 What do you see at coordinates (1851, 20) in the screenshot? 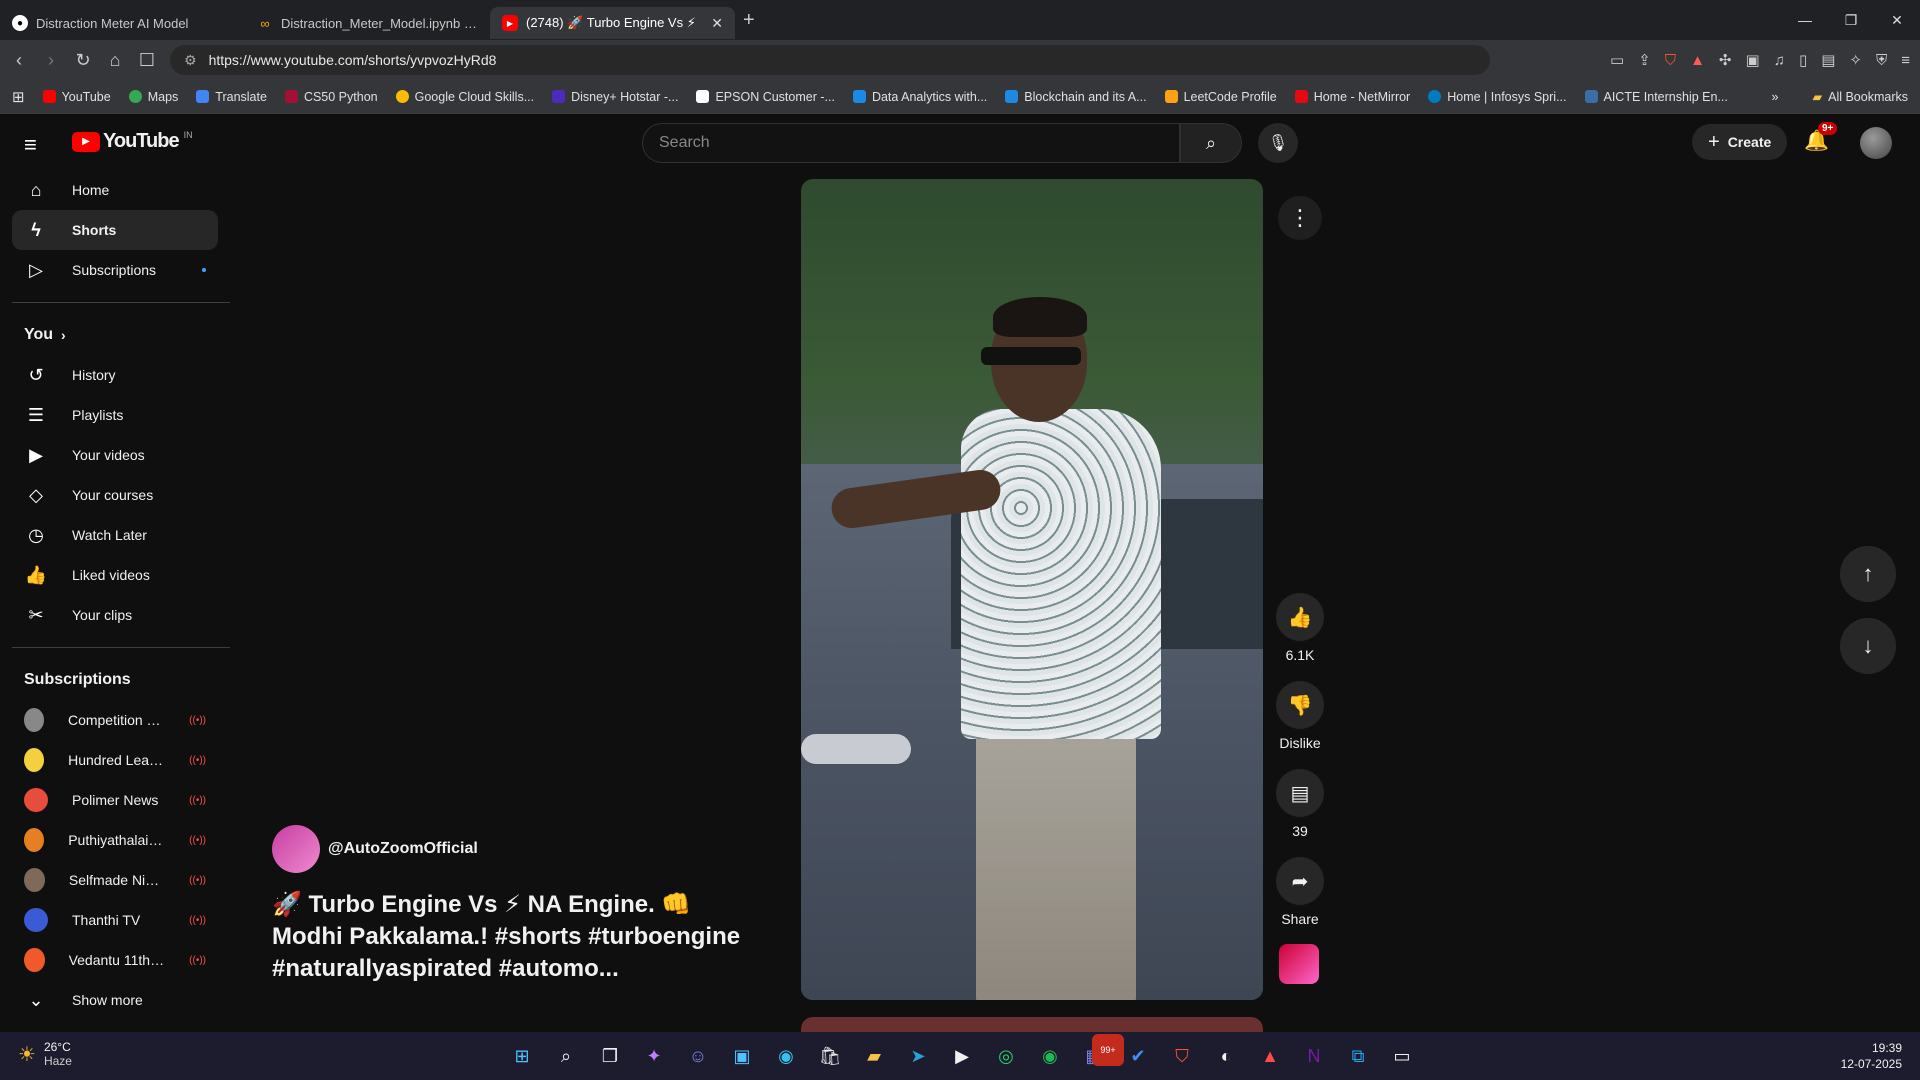
I see `restore-icon: ❐` at bounding box center [1851, 20].